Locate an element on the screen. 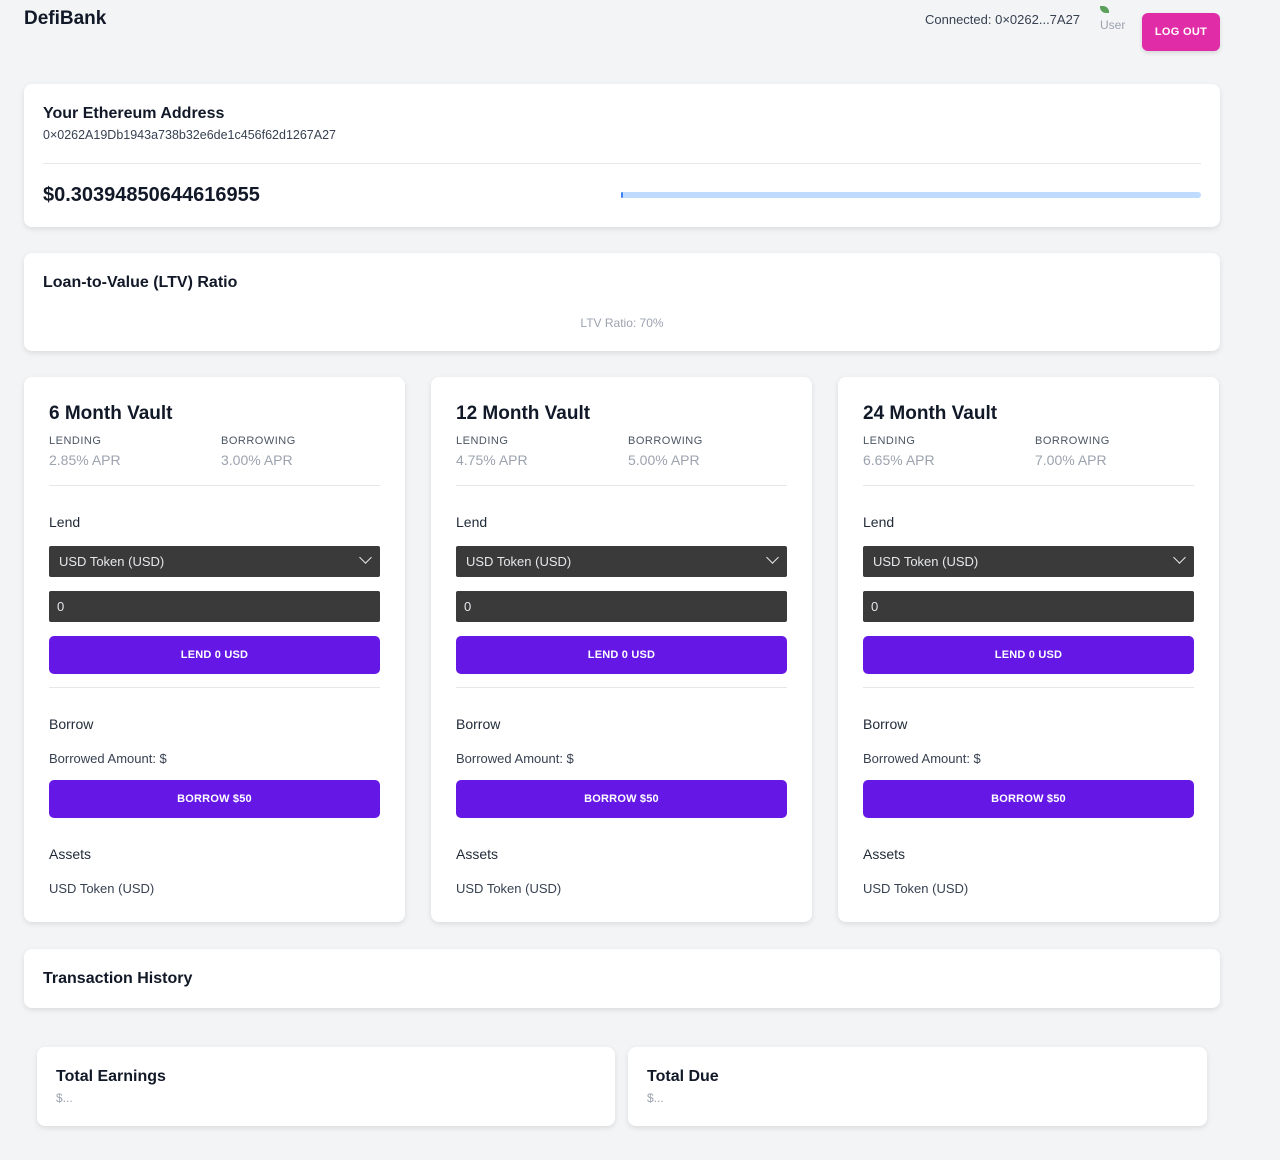 The width and height of the screenshot is (1280, 1160). brand-logo: DefiBank is located at coordinates (65, 18).